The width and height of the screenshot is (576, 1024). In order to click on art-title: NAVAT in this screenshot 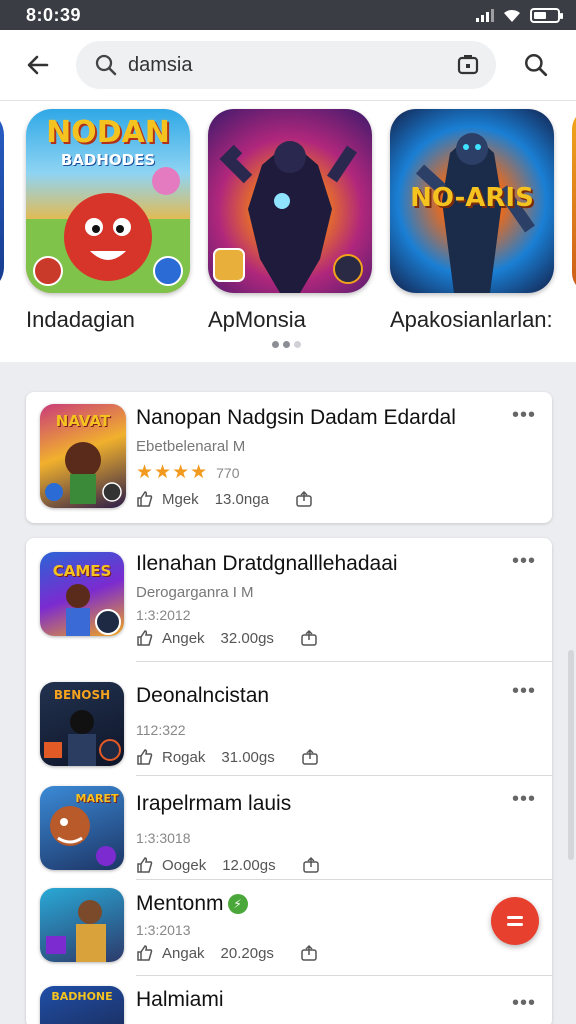, I will do `click(83, 421)`.